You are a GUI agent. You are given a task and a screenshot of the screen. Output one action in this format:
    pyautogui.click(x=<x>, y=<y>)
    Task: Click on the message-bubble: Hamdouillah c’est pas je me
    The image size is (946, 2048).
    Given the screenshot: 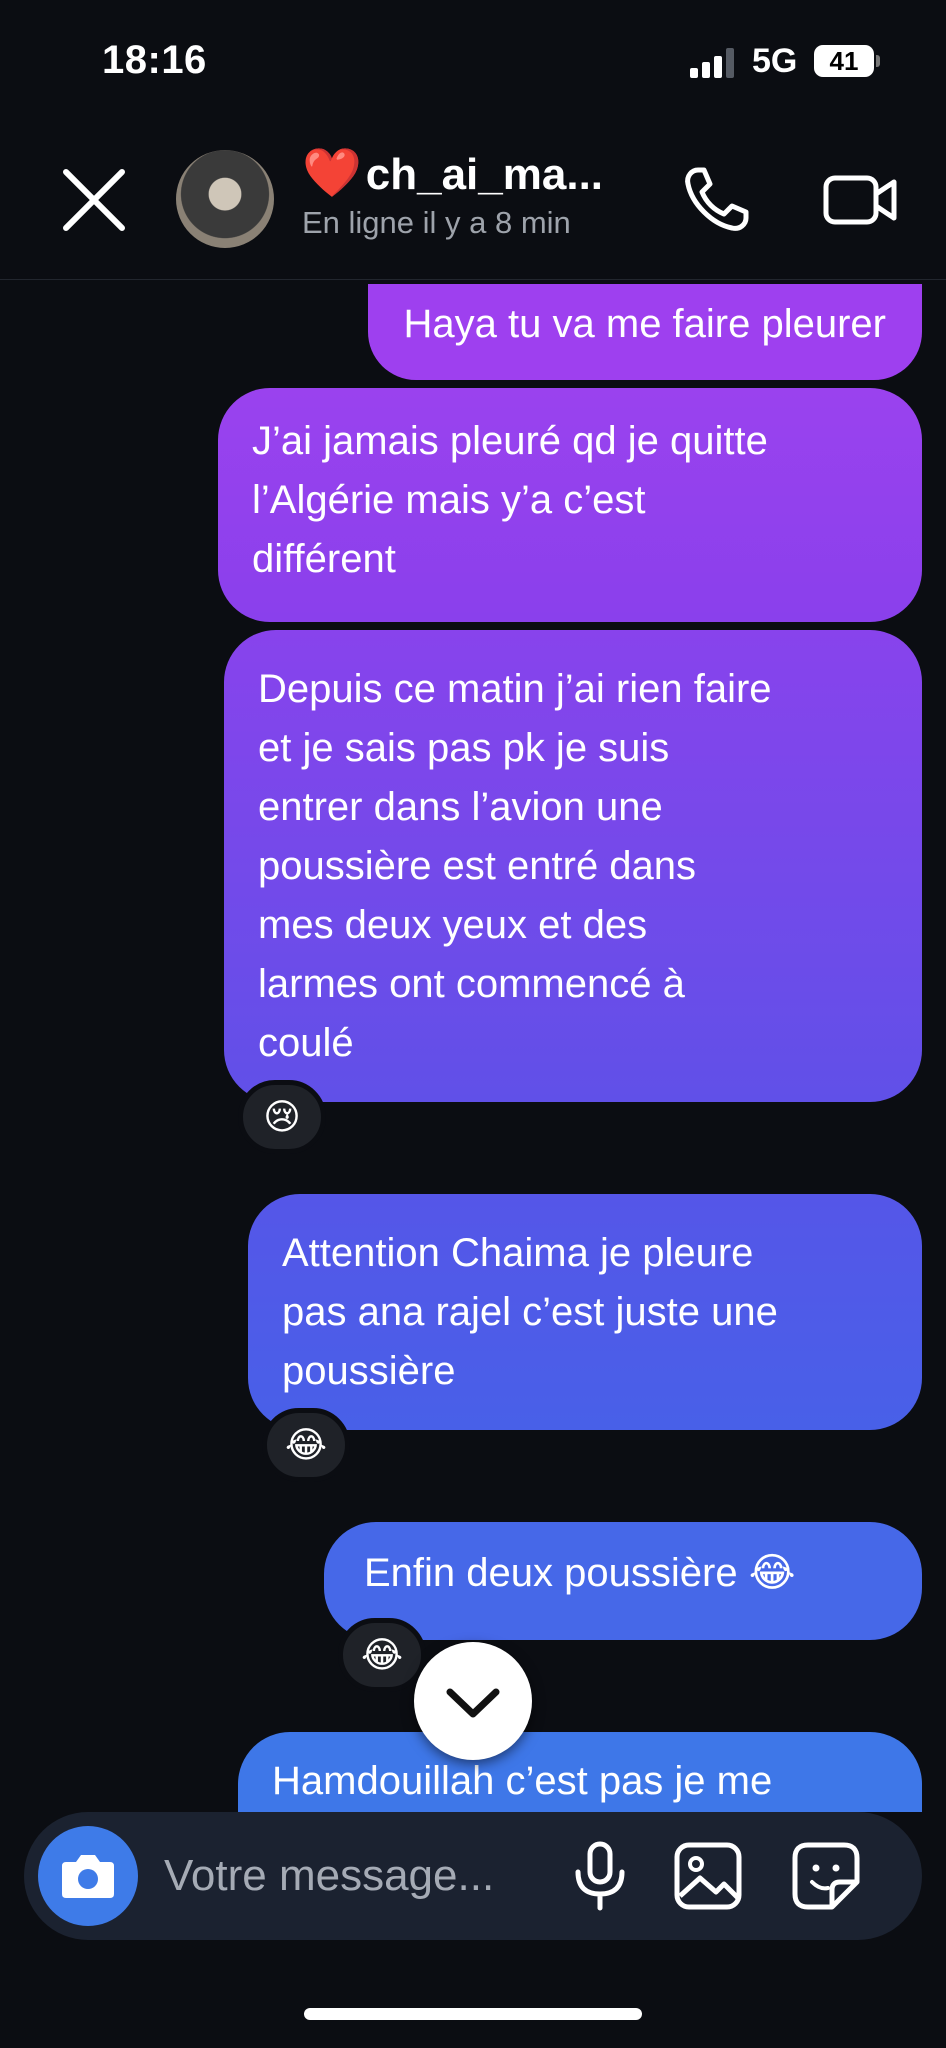 What is the action you would take?
    pyautogui.click(x=580, y=1772)
    